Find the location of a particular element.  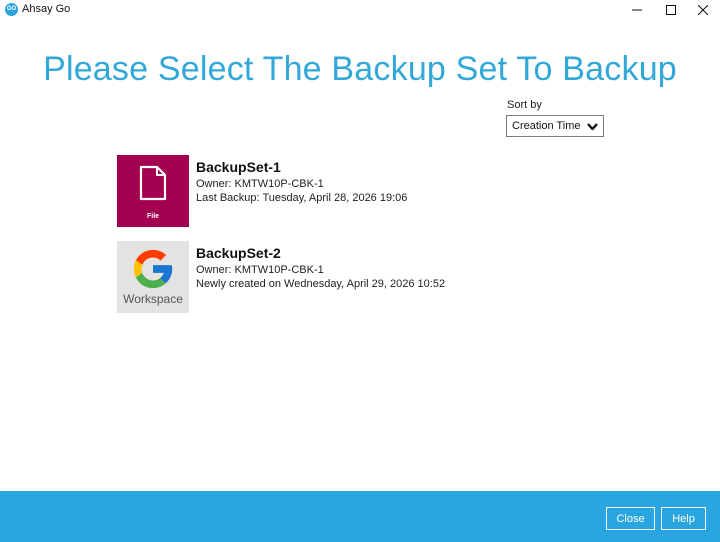

window-close-button is located at coordinates (703, 10).